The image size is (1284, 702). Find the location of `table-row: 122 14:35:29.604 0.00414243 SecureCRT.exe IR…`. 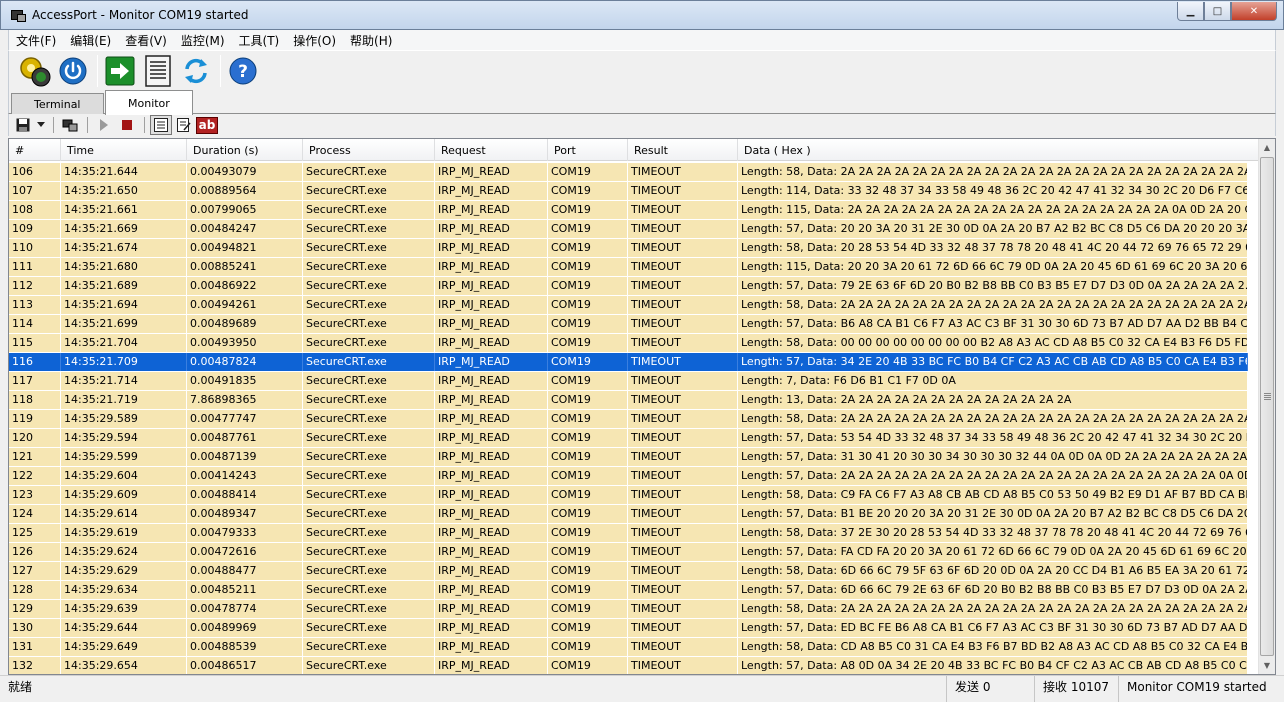

table-row: 122 14:35:29.604 0.00414243 SecureCRT.exe IR… is located at coordinates (628, 476).